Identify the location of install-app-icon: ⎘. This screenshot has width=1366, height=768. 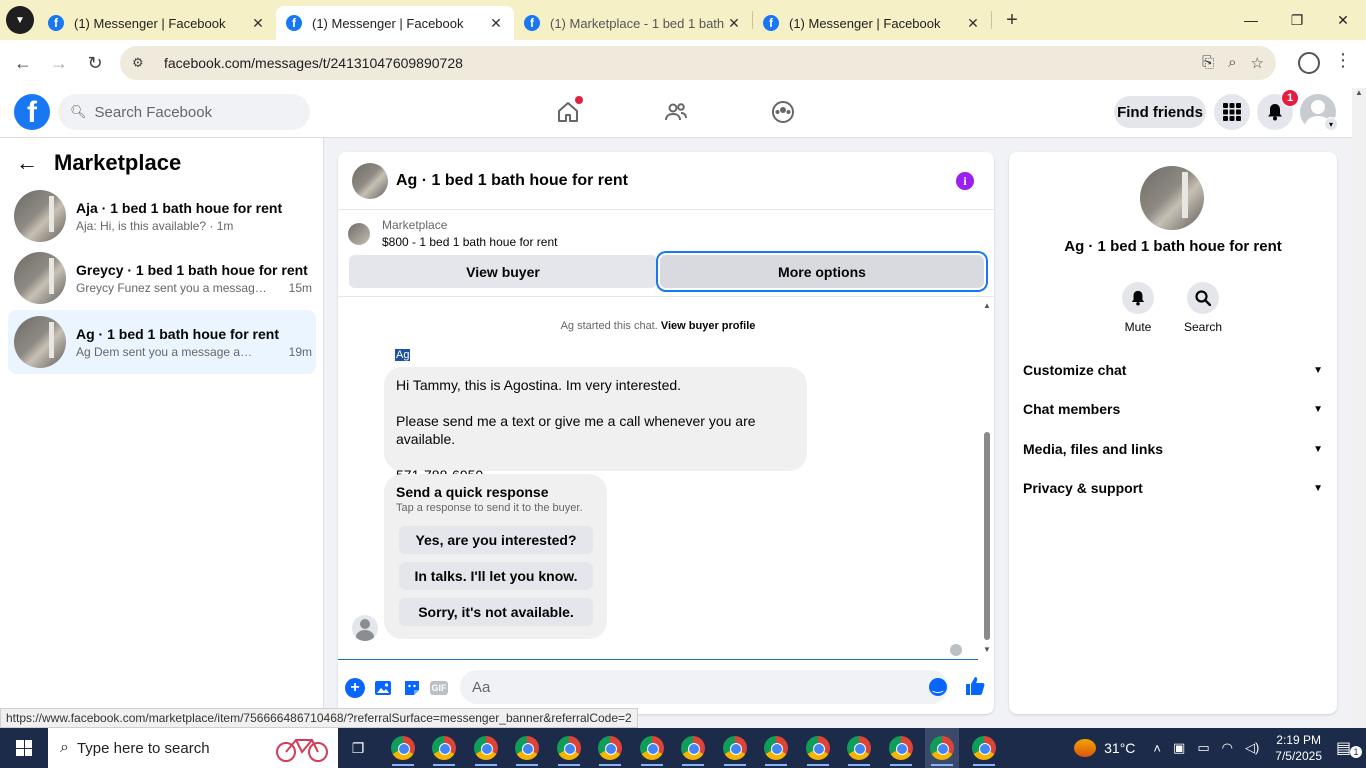
(1208, 63).